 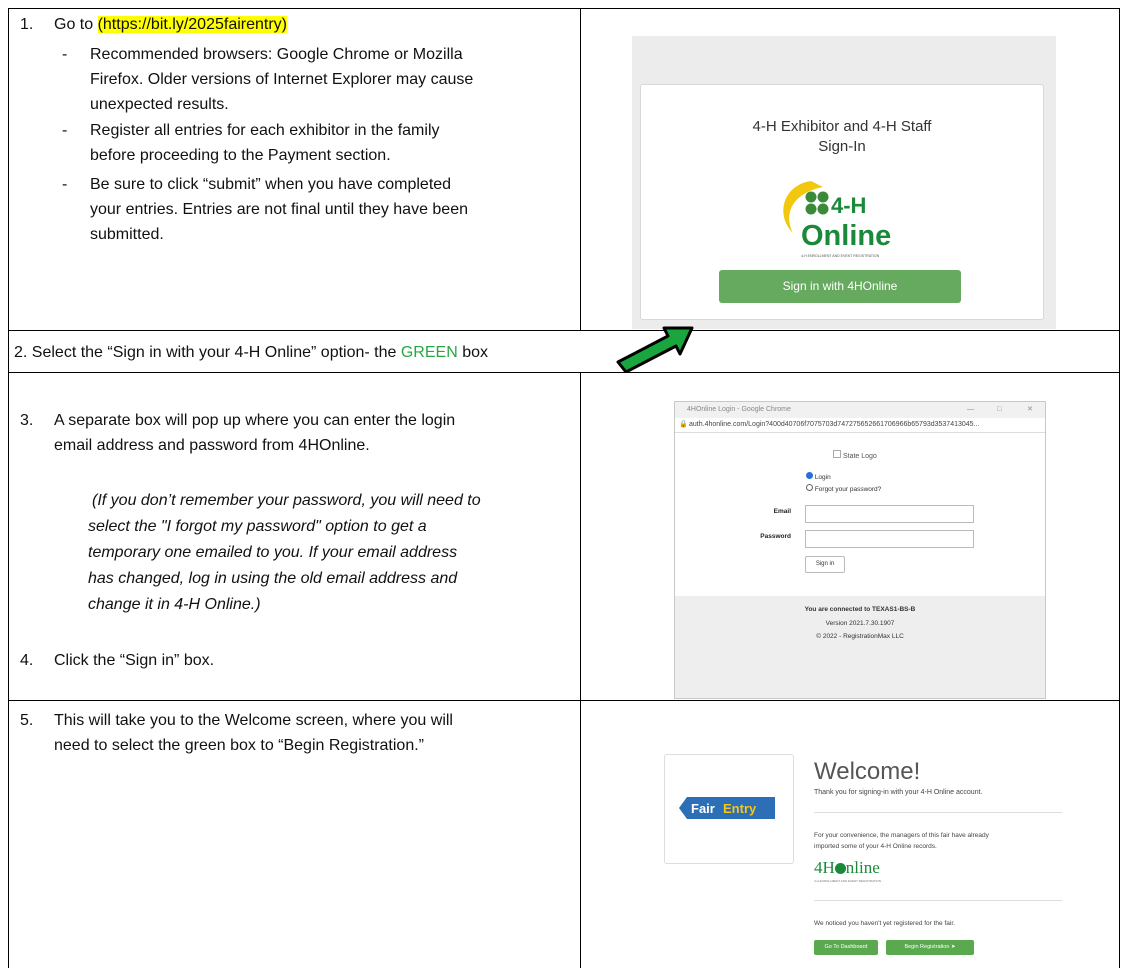 I want to click on clover-icon, so click(x=840, y=868).